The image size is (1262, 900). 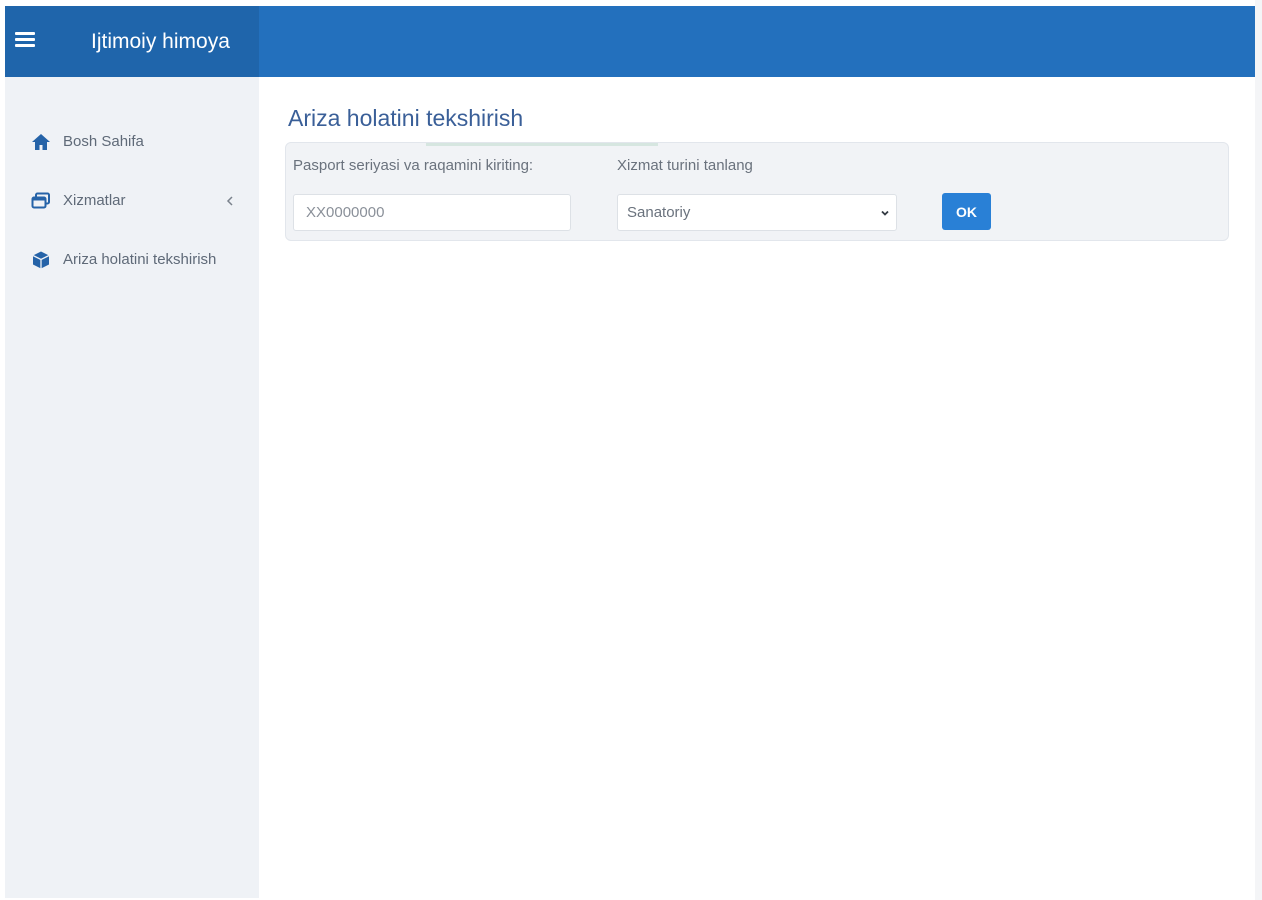 I want to click on page-title: Ariza holatini tekshirish, so click(x=406, y=118).